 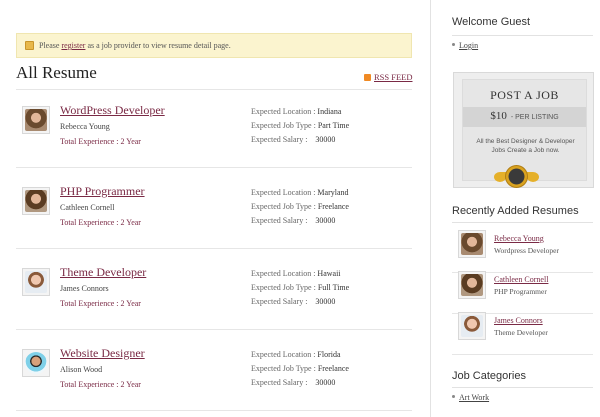 I want to click on recent-resume-item: James Connors Theme Developer, so click(x=522, y=333).